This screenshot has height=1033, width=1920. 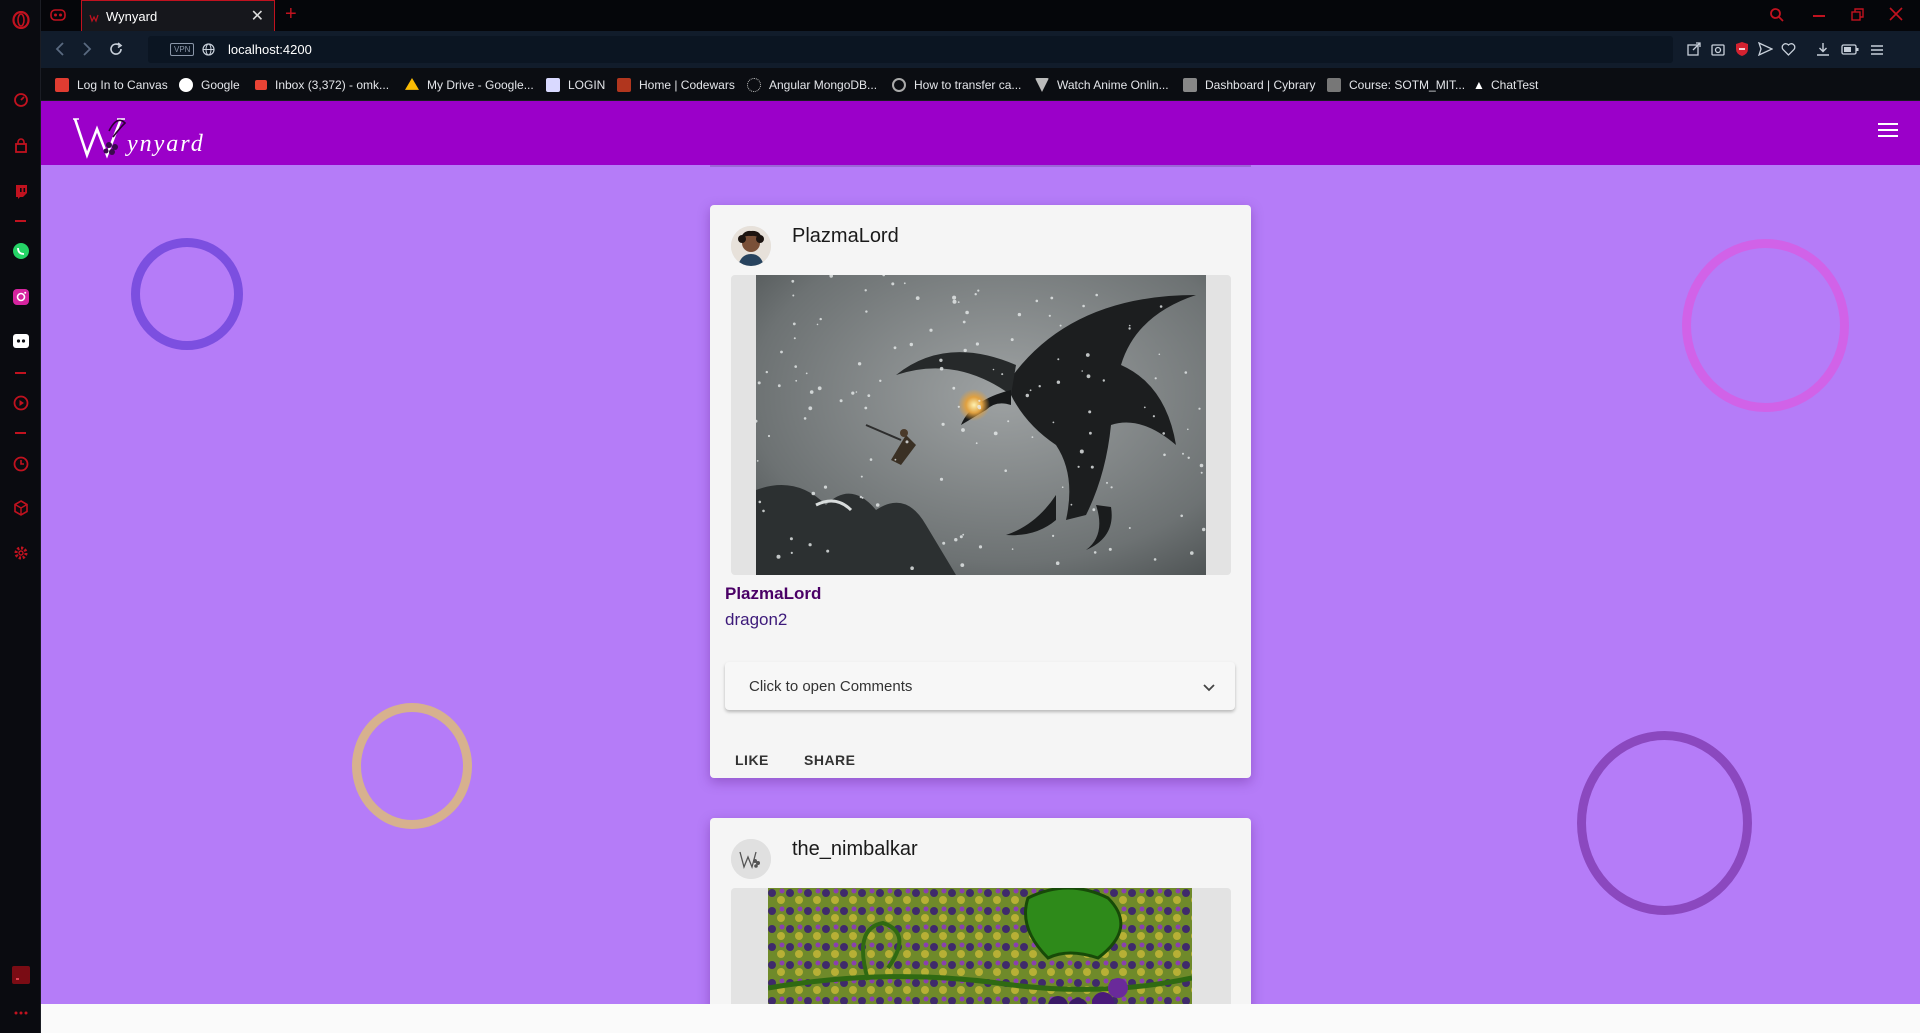 I want to click on bookmark-item: Log In to Canvas, so click(x=111, y=85).